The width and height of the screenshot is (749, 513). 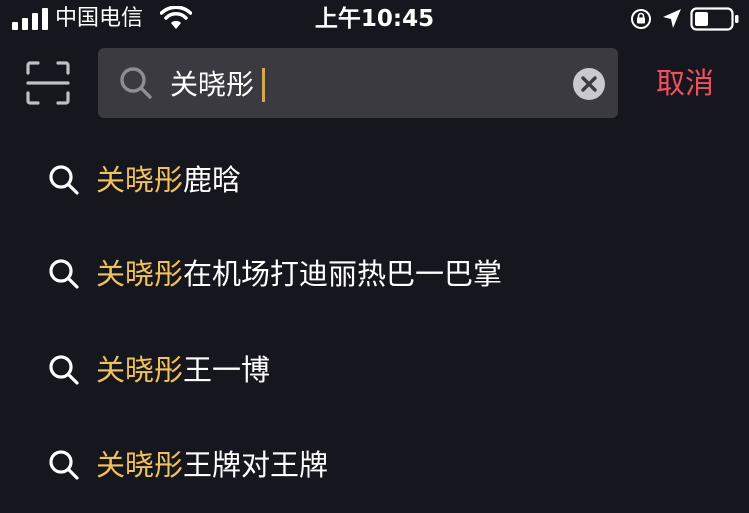 What do you see at coordinates (263, 85) in the screenshot?
I see `text-cursor` at bounding box center [263, 85].